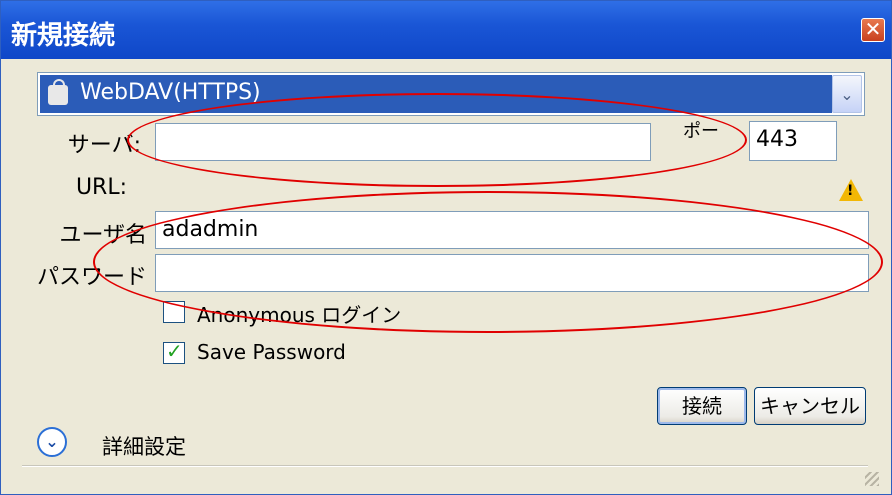 This screenshot has width=892, height=495. I want to click on connect-button: 接続, so click(702, 406).